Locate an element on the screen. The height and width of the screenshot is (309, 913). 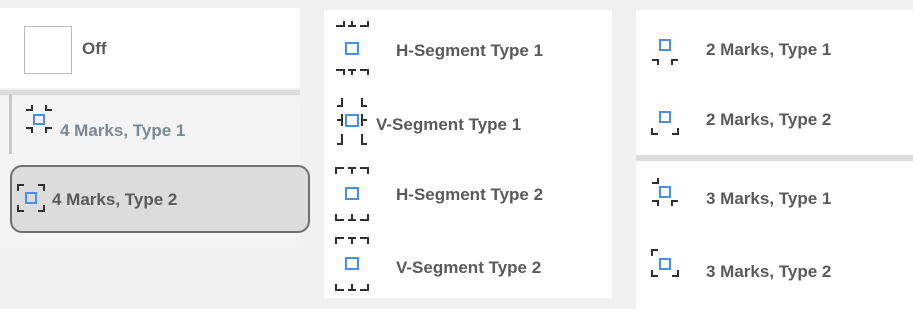
h-segment-type1-svg is located at coordinates (352, 48).